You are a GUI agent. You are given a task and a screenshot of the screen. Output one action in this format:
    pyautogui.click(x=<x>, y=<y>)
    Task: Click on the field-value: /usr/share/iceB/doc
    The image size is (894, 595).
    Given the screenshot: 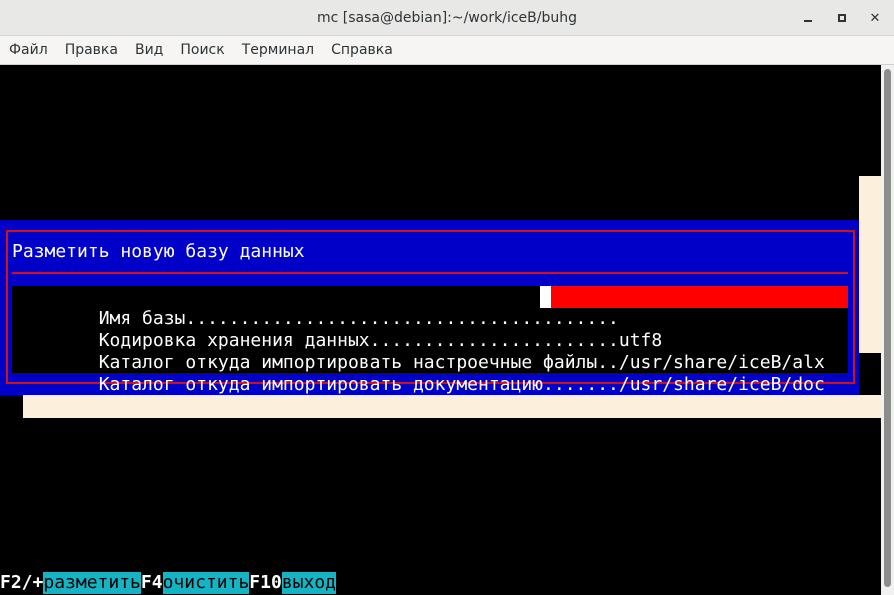 What is the action you would take?
    pyautogui.click(x=721, y=384)
    